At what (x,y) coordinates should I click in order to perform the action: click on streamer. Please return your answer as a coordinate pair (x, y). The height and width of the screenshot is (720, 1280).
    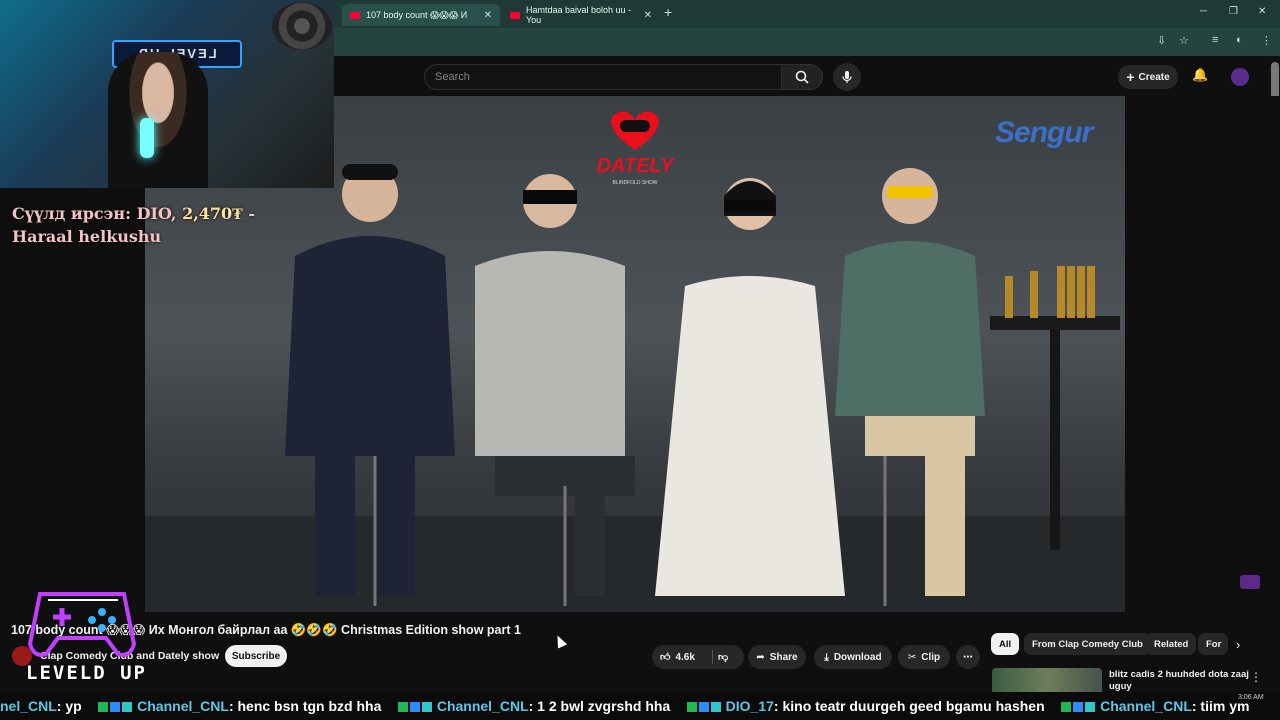
    Looking at the image, I should click on (158, 120).